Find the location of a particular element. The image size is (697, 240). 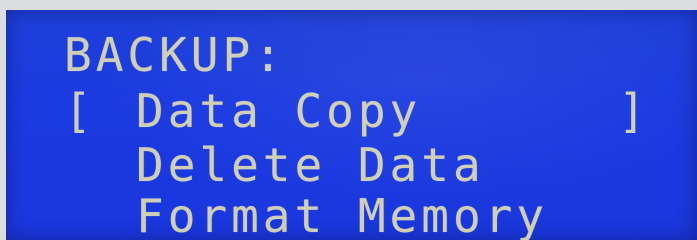

selection-bracket-left: [ is located at coordinates (78, 111).